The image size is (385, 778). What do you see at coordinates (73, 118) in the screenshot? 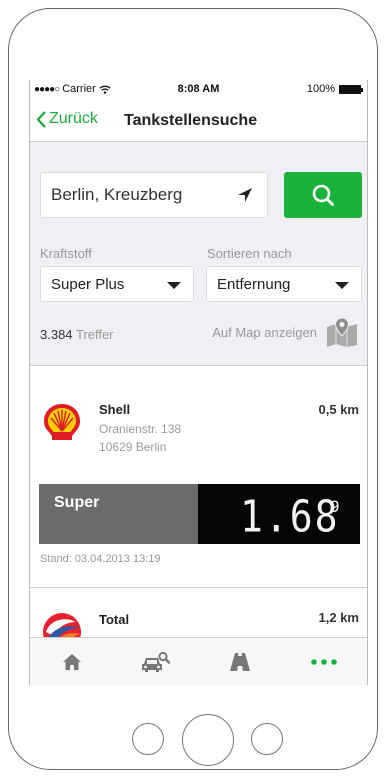
I see `back-label: Zurück` at bounding box center [73, 118].